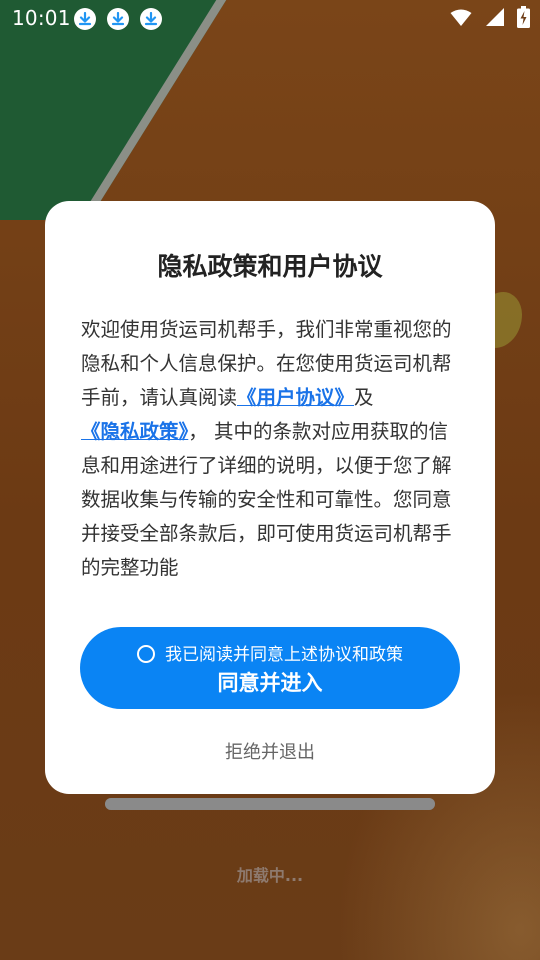  Describe the element at coordinates (270, 668) in the screenshot. I see `agree-button: 我已阅读并同意上述协议和政策 同意并进入` at that location.